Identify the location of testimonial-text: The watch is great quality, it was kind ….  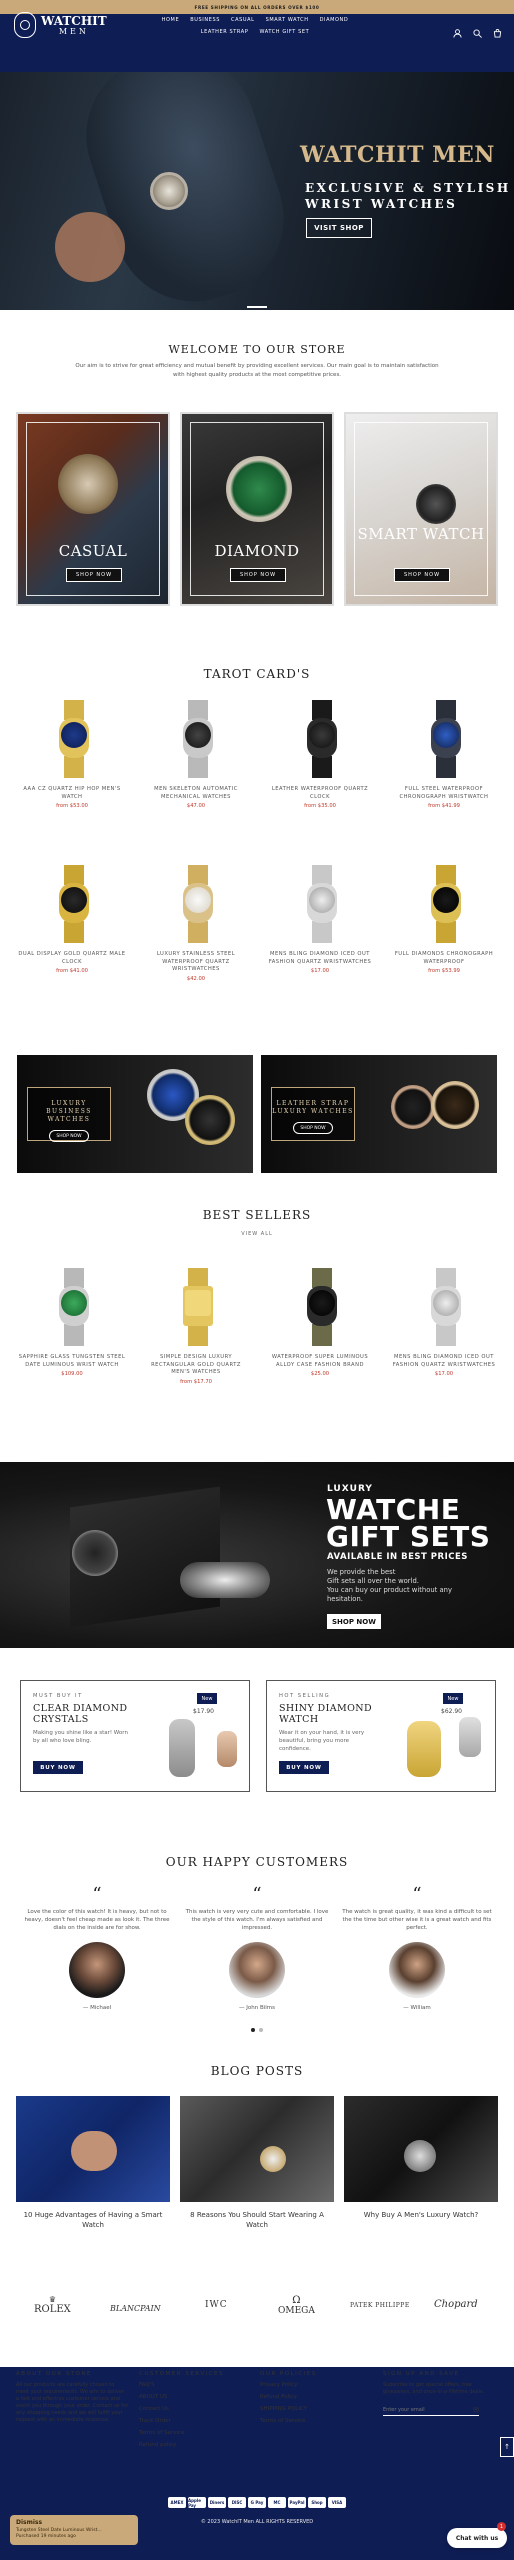
(417, 1920).